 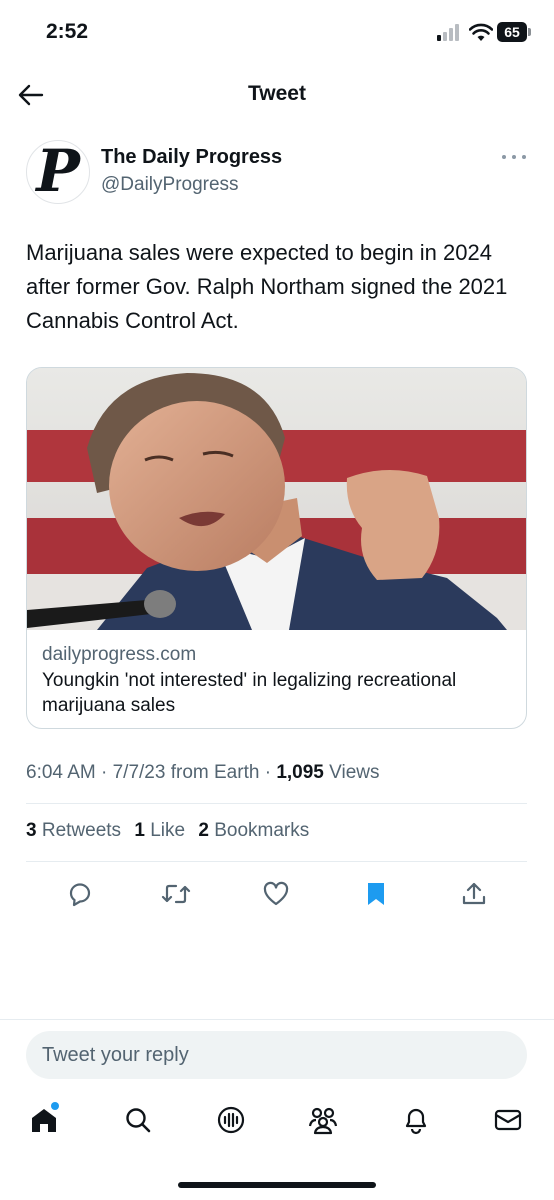 I want to click on page-title: Tweet, so click(x=277, y=93).